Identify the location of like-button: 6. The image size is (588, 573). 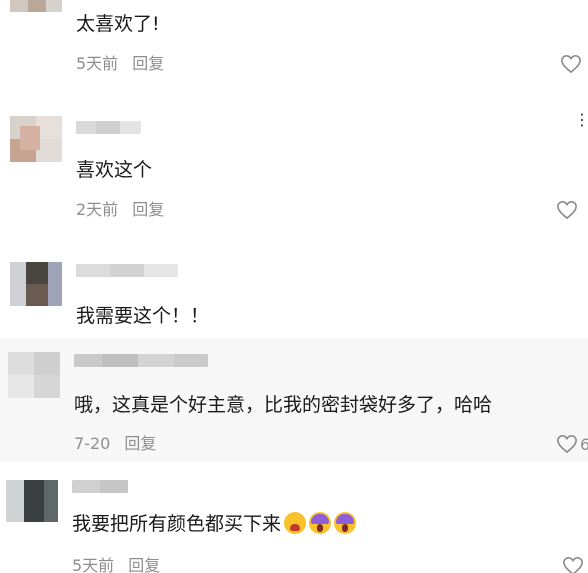
(572, 444).